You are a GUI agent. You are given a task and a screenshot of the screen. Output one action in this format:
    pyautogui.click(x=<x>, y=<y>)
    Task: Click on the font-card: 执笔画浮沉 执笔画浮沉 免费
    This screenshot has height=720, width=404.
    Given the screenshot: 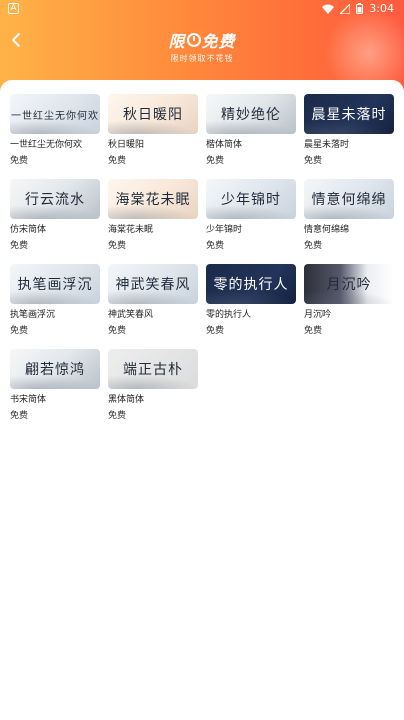 What is the action you would take?
    pyautogui.click(x=55, y=300)
    